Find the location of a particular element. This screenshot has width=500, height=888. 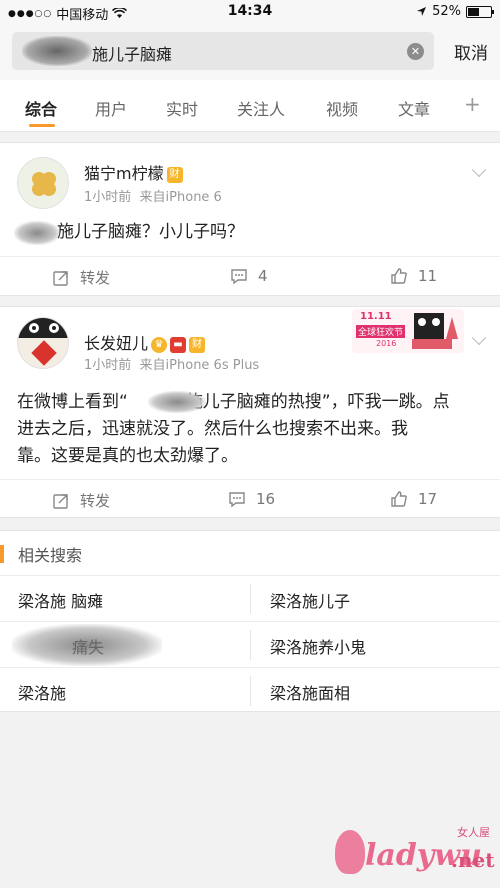

post-meta: 1小时前 来自iPhone 6 is located at coordinates (153, 195).